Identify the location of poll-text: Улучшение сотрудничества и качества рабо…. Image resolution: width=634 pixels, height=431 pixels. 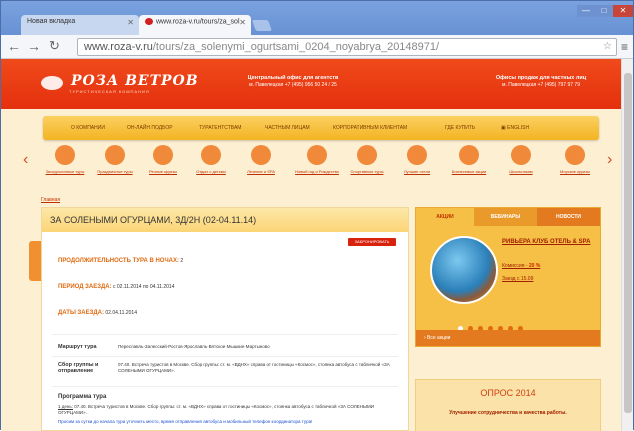
(508, 413).